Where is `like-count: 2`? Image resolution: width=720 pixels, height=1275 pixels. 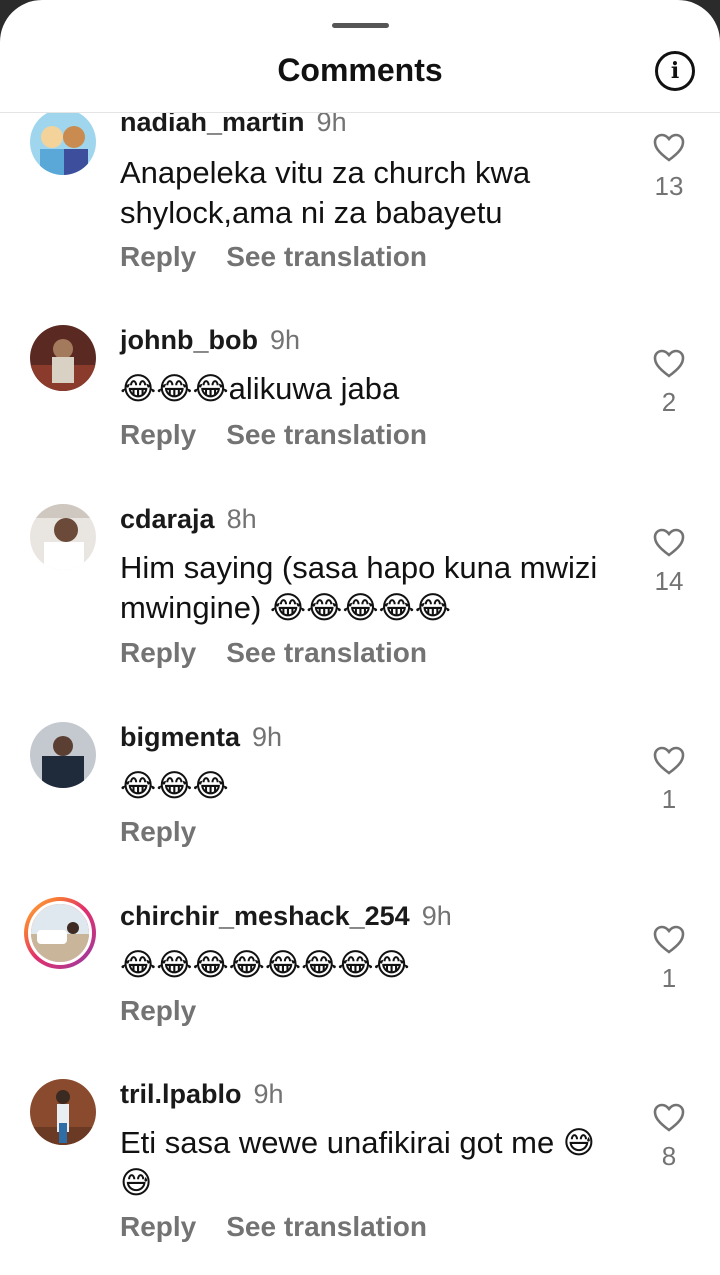 like-count: 2 is located at coordinates (669, 402).